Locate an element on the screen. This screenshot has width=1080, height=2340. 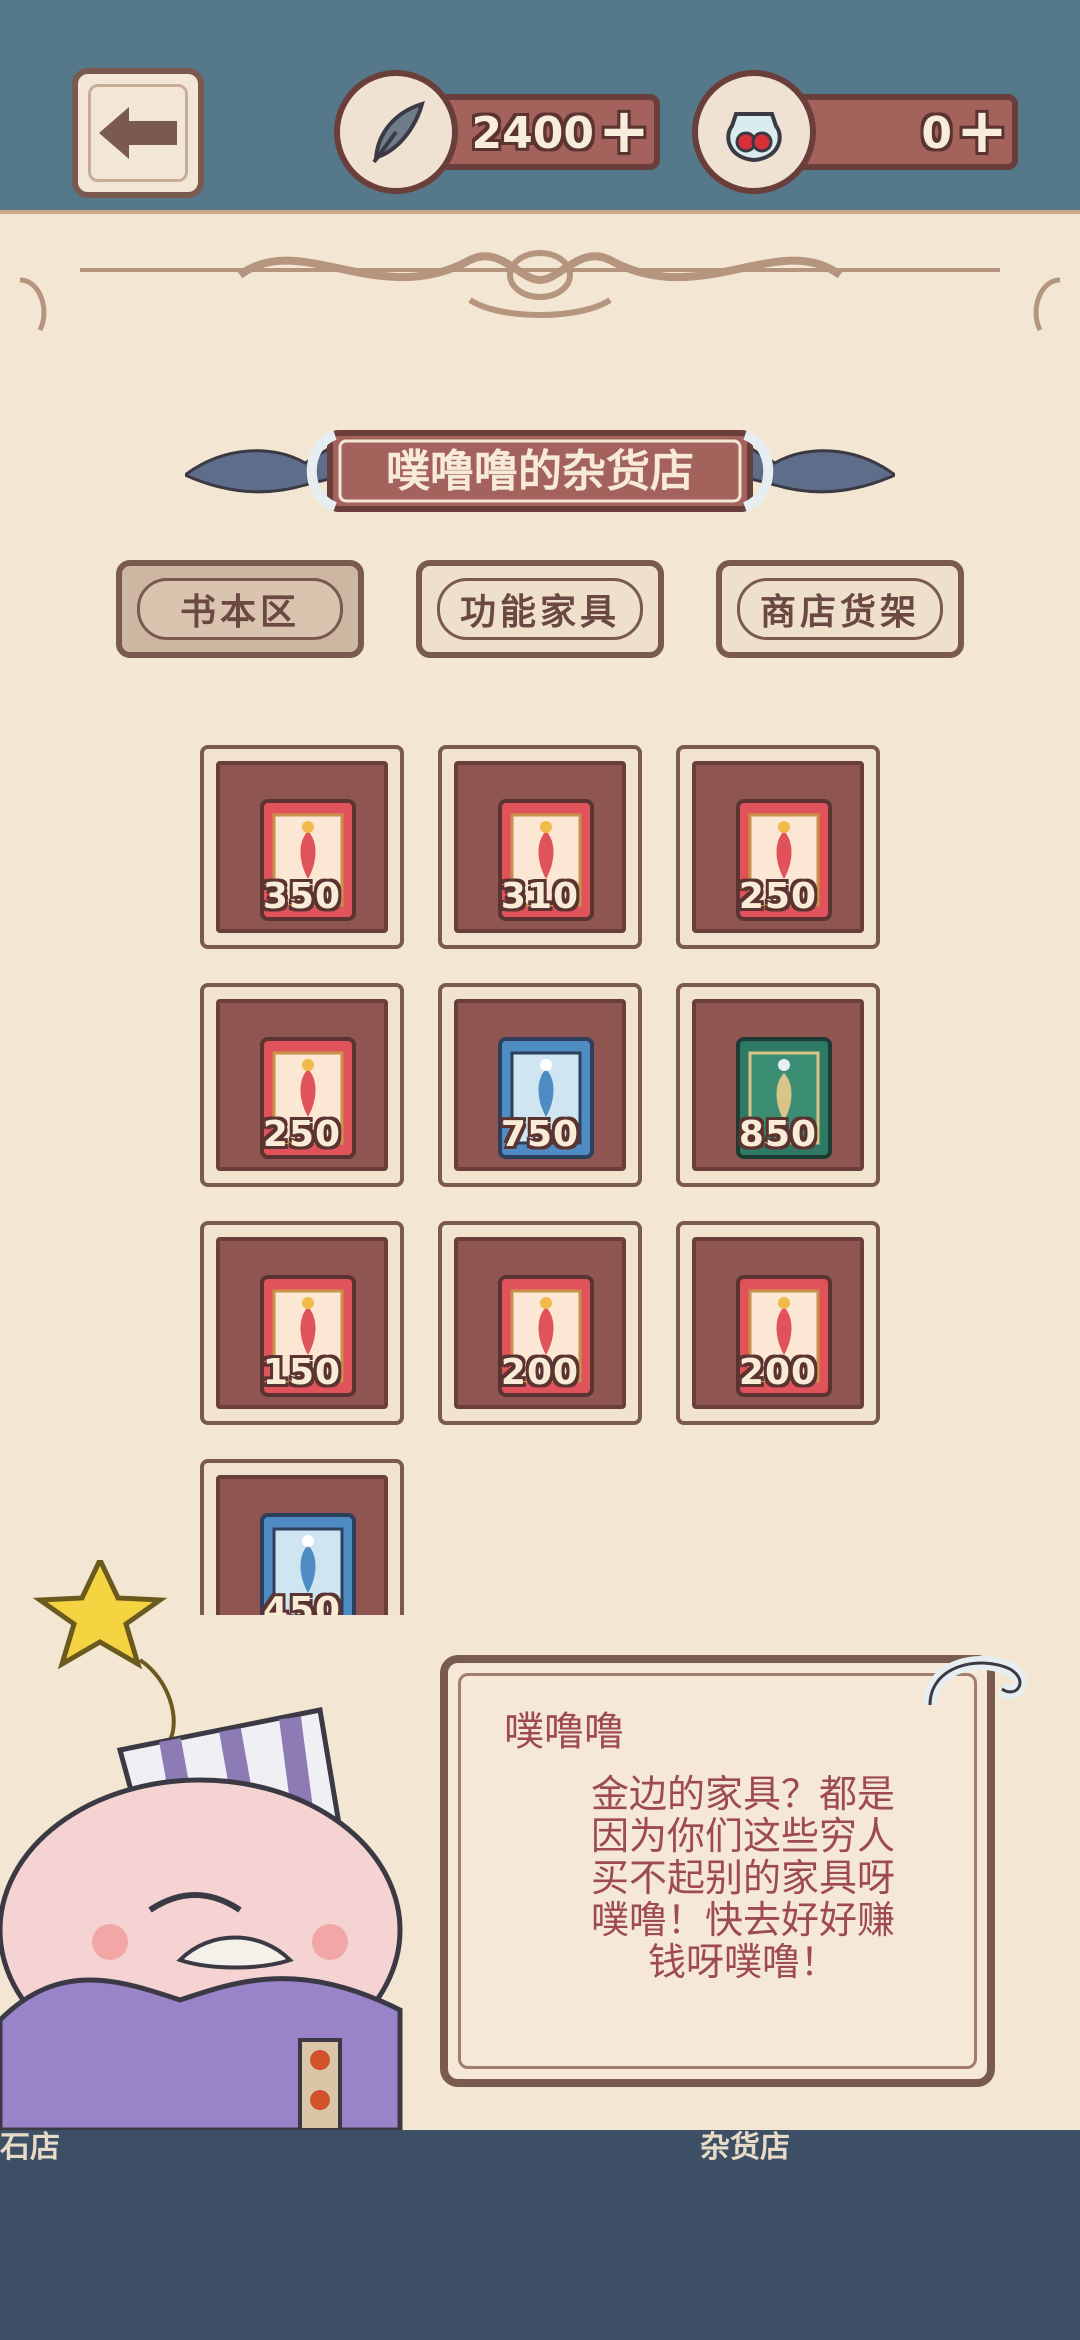
tab-shop-shelves: 商店货架 is located at coordinates (840, 609).